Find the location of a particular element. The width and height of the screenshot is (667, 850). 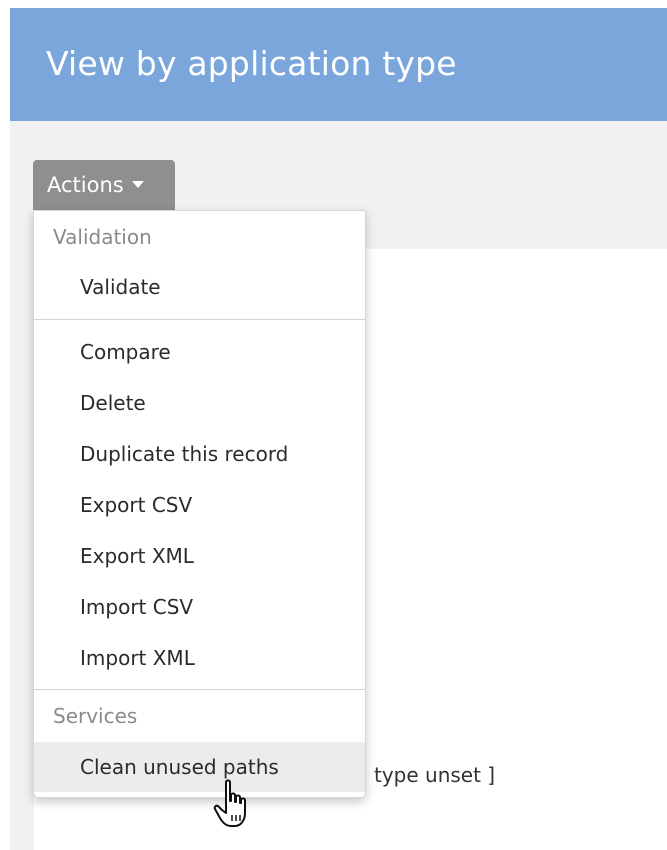

menu-item-import-xml: Import XML is located at coordinates (199, 658).